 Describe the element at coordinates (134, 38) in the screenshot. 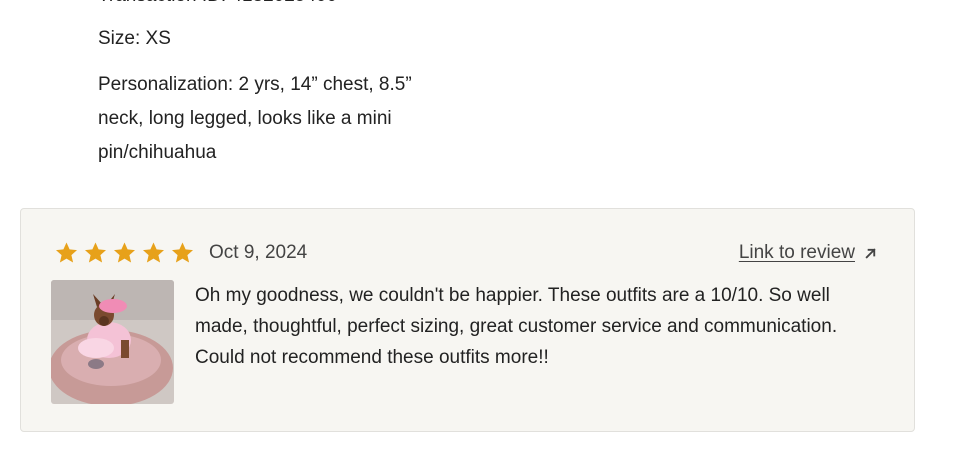

I see `order-size: Size: XS` at that location.